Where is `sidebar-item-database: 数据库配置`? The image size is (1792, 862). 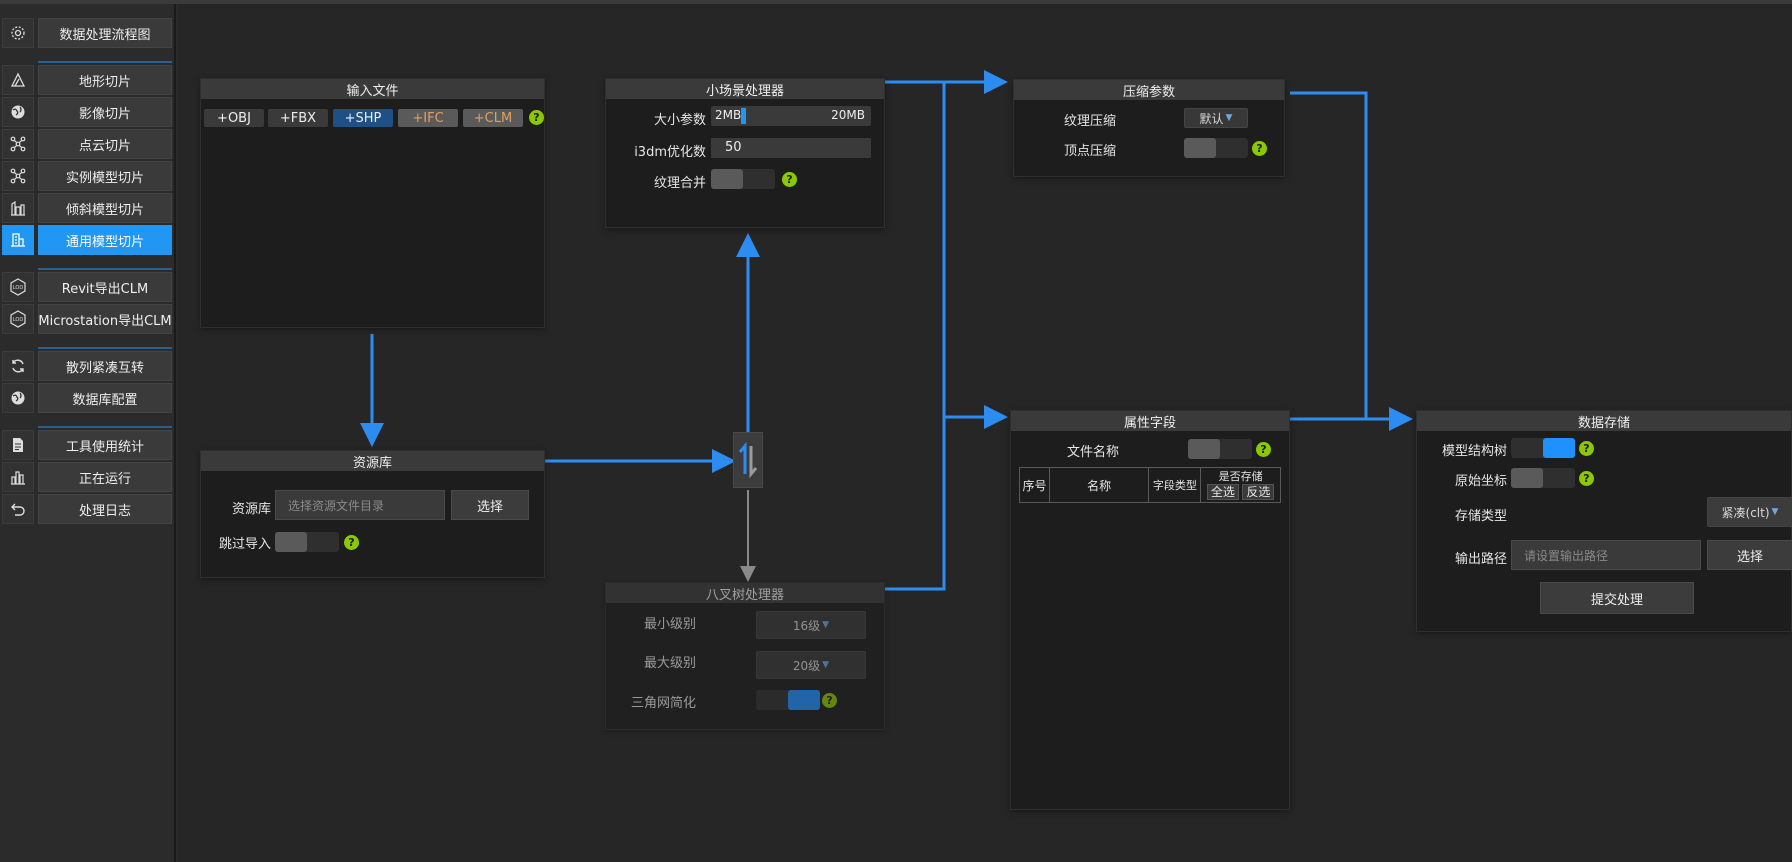 sidebar-item-database: 数据库配置 is located at coordinates (88, 398).